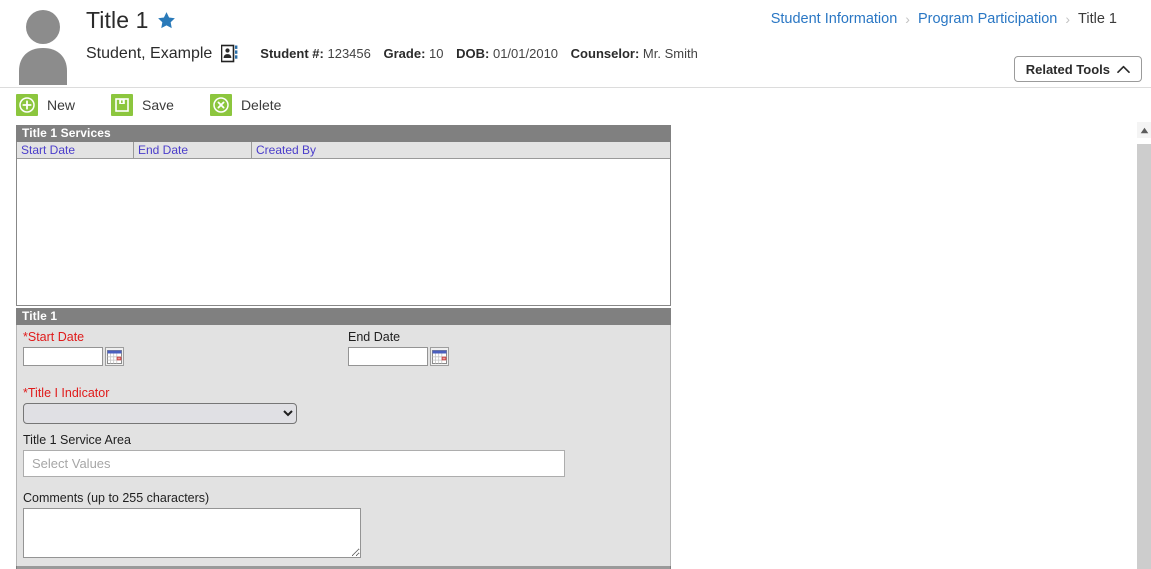 The width and height of the screenshot is (1151, 569). What do you see at coordinates (834, 19) in the screenshot?
I see `breadcrumb-item-student-information: Student Information` at bounding box center [834, 19].